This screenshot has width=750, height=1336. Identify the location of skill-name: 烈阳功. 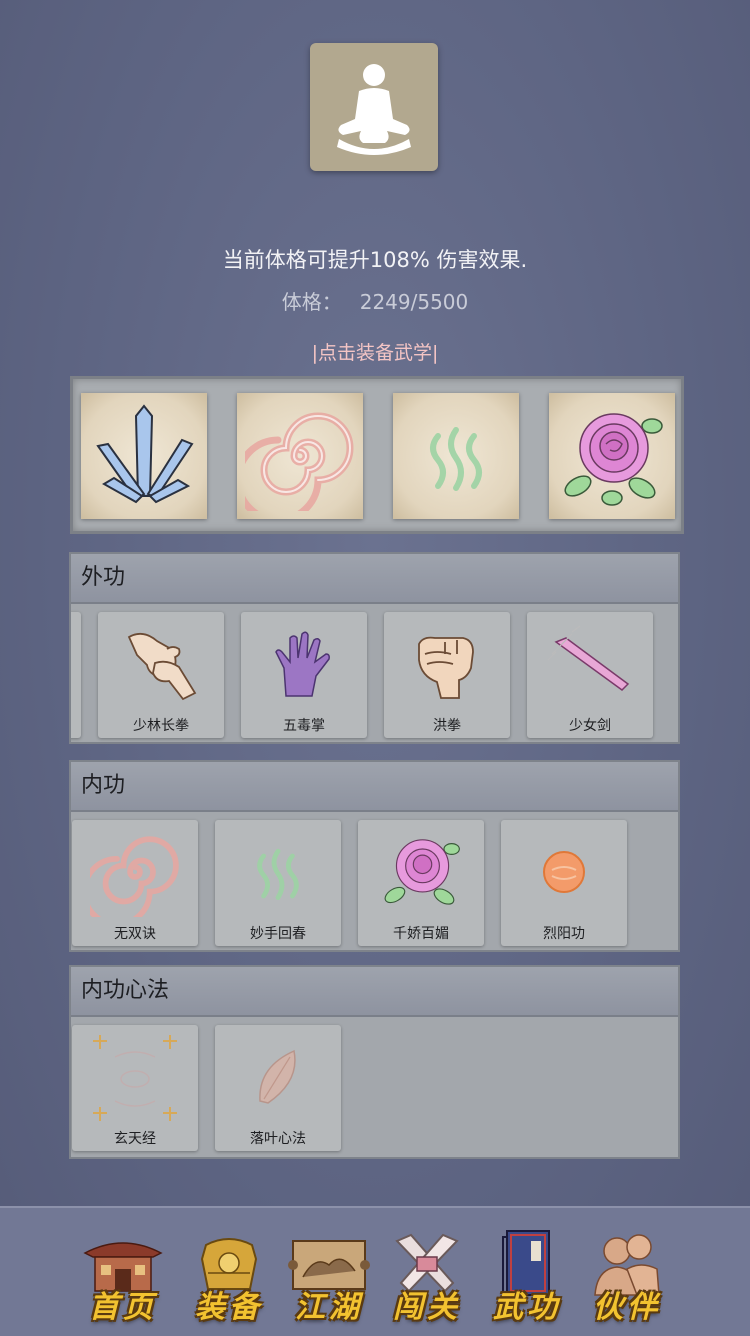
(564, 934).